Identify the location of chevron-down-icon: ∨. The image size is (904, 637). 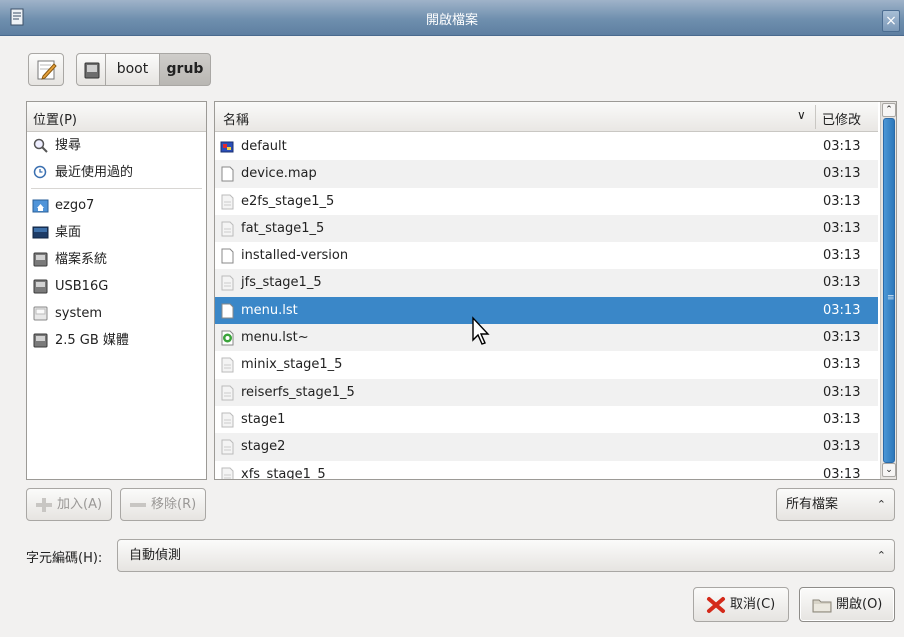
(801, 115).